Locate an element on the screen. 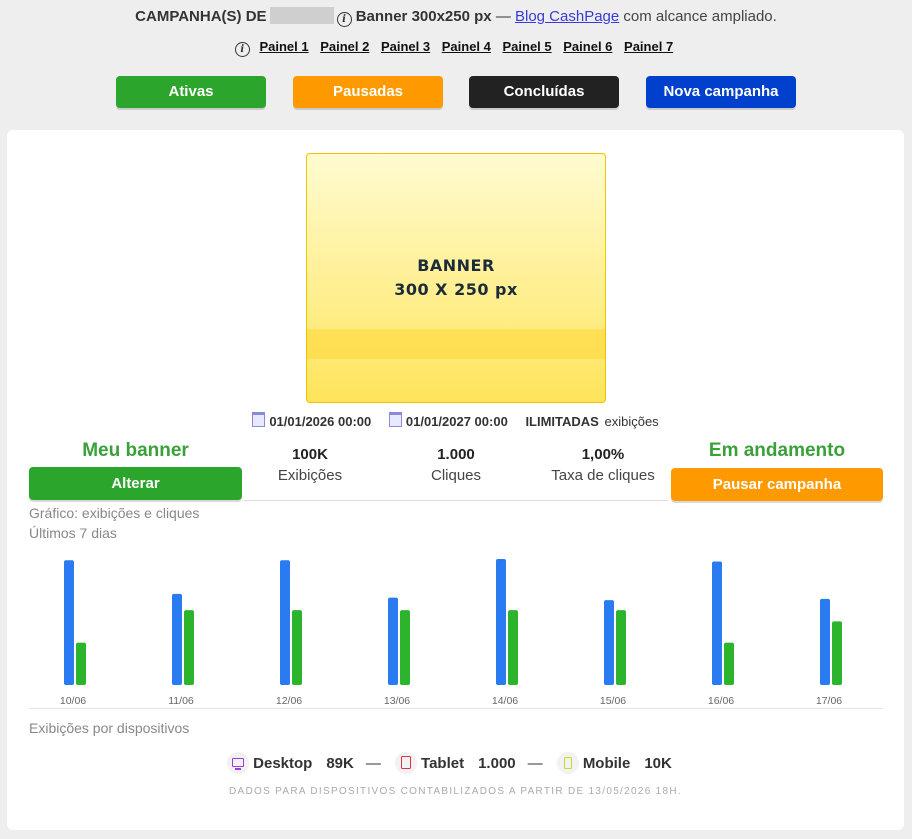 This screenshot has width=912, height=839. panel-link-5: Painel 5 is located at coordinates (527, 46).